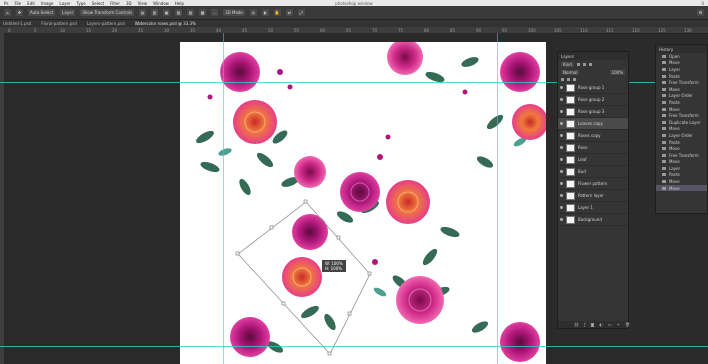 The height and width of the screenshot is (364, 708). Describe the element at coordinates (593, 160) in the screenshot. I see `layer-row: Leaf` at that location.